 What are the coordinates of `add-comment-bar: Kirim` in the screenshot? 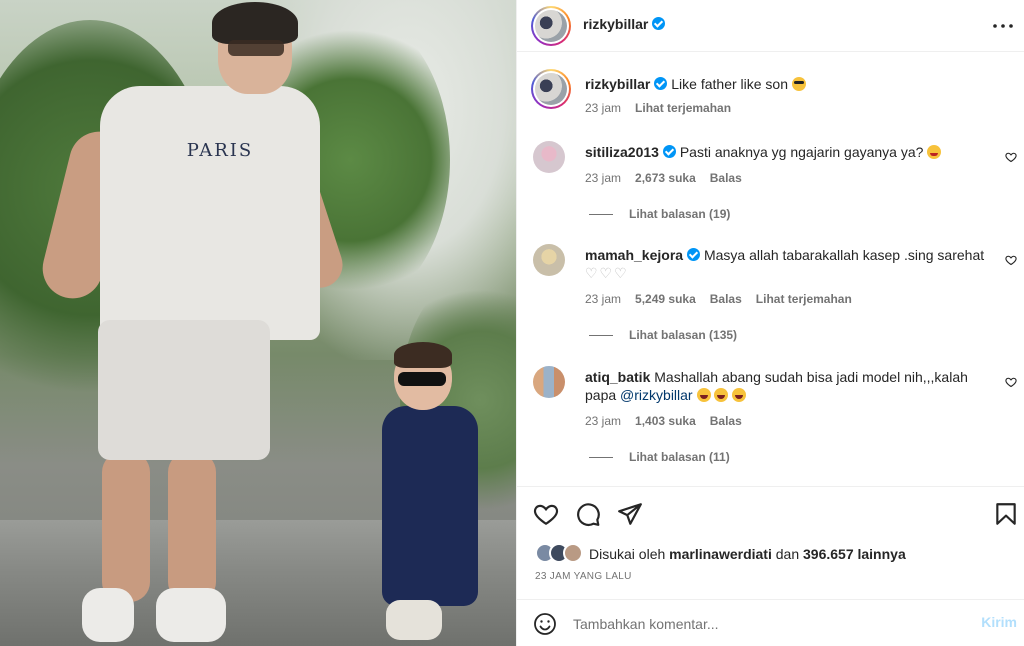 It's located at (770, 622).